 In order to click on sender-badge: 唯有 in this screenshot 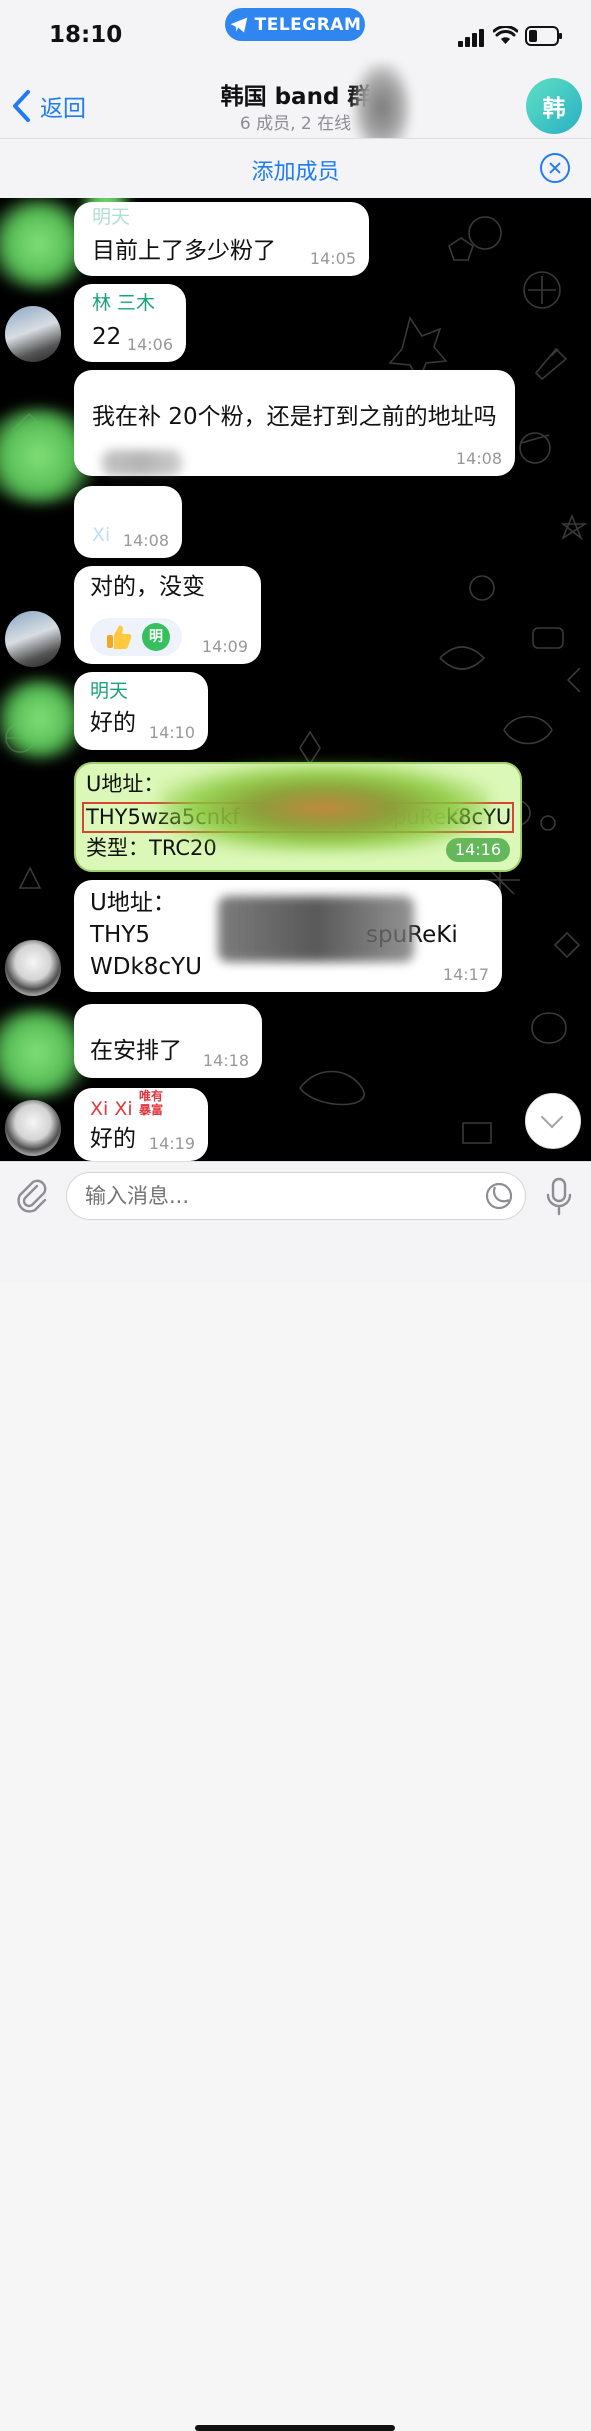, I will do `click(151, 1096)`.